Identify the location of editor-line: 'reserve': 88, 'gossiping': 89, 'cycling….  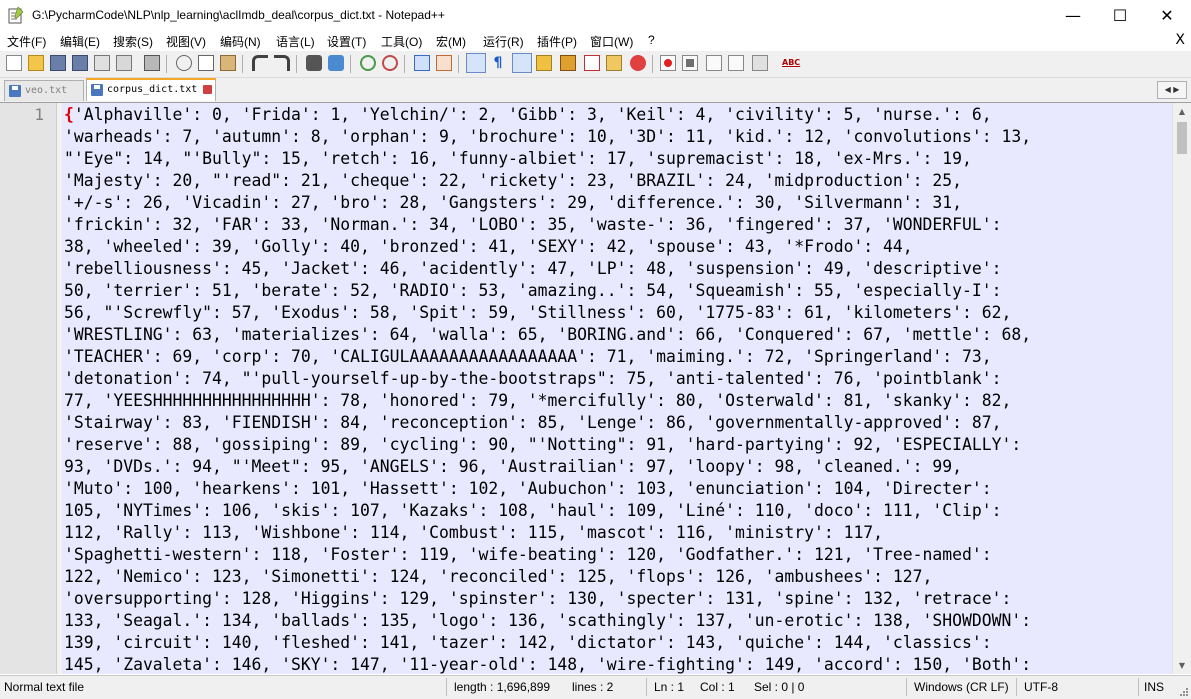
(614, 445).